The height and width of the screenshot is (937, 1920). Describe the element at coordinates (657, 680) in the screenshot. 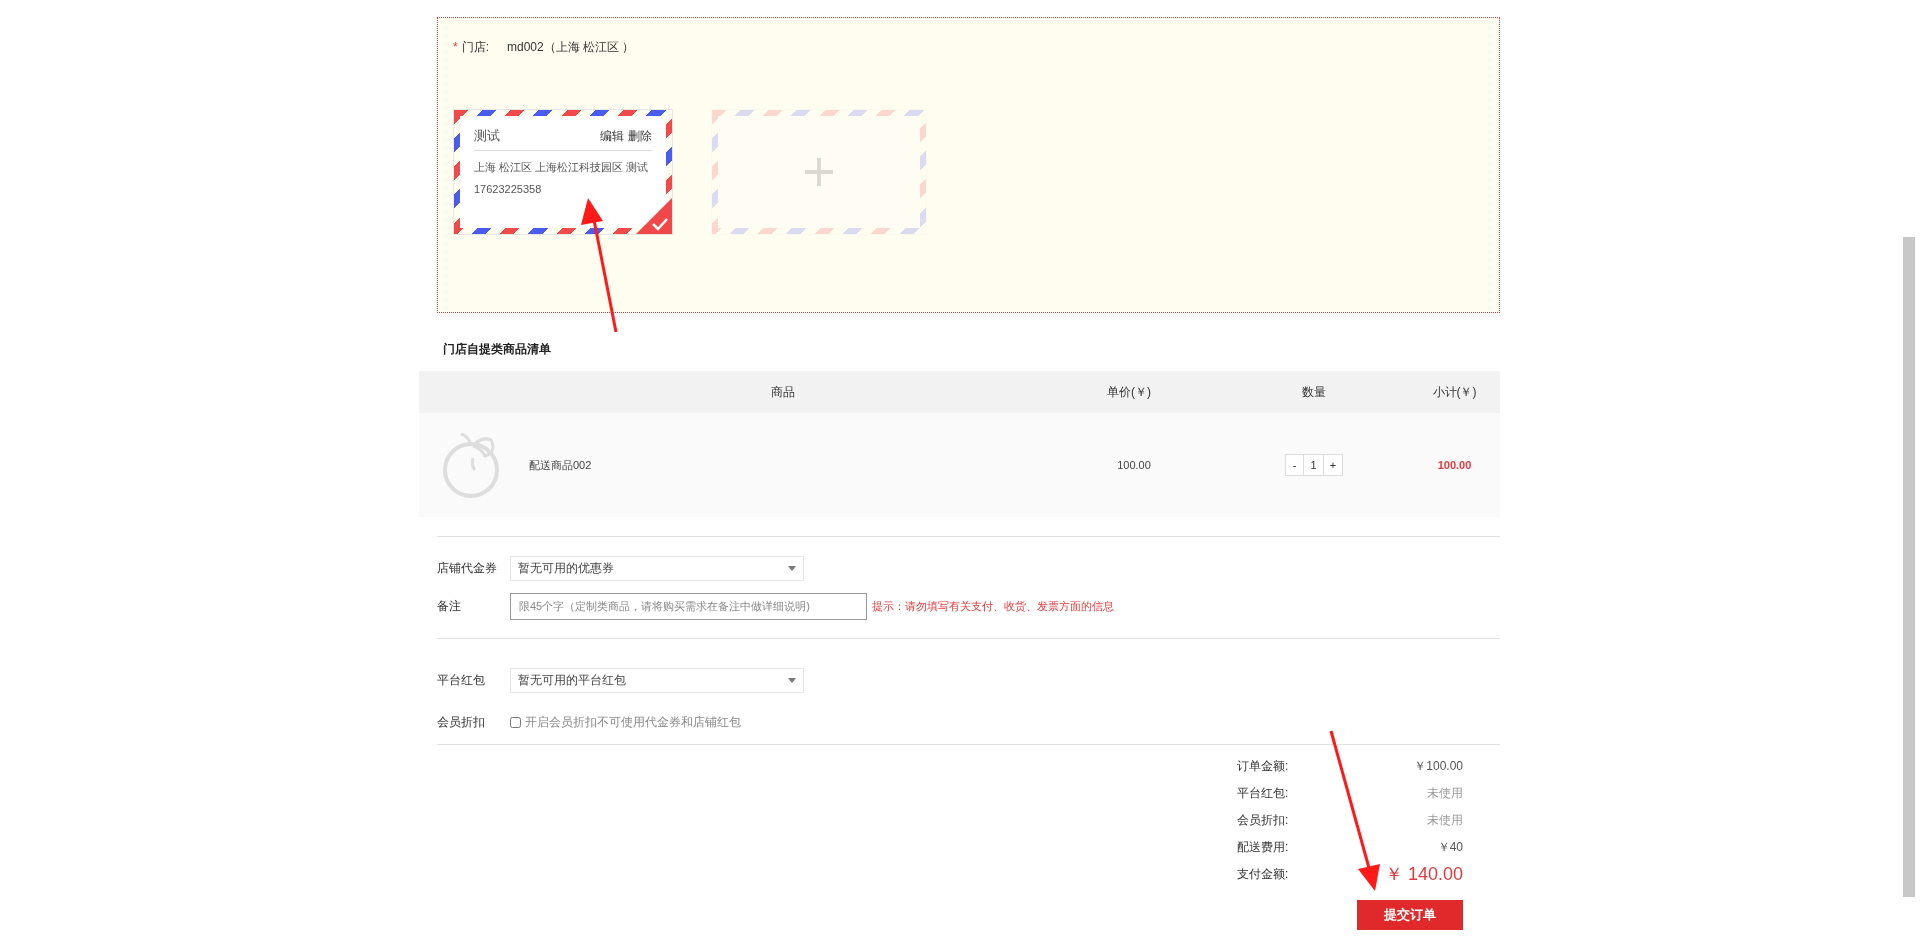

I see `dropdown-select: 暂无可用的平台红包` at that location.